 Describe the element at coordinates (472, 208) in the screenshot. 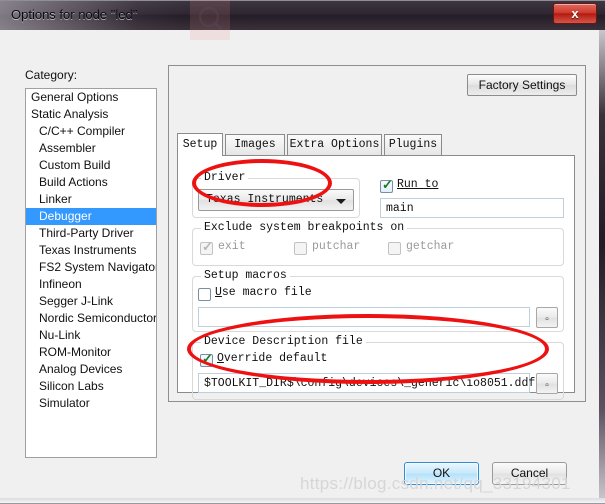

I see `run-to-input: main` at that location.